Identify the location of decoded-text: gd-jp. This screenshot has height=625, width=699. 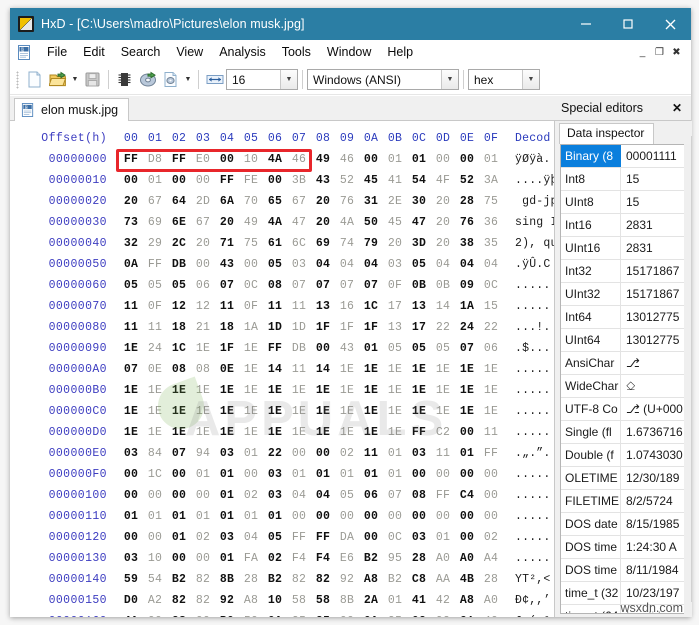
(534, 201).